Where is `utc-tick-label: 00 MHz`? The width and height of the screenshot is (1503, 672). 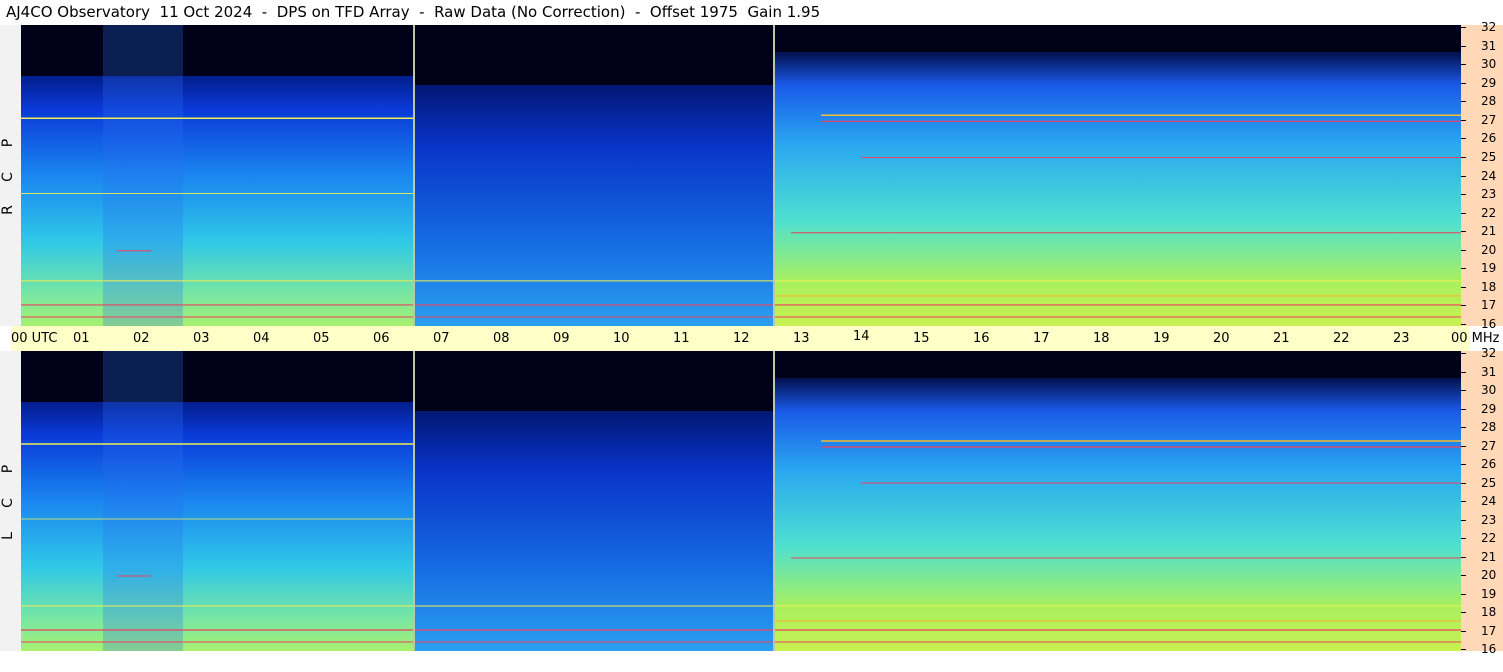 utc-tick-label: 00 MHz is located at coordinates (1475, 338).